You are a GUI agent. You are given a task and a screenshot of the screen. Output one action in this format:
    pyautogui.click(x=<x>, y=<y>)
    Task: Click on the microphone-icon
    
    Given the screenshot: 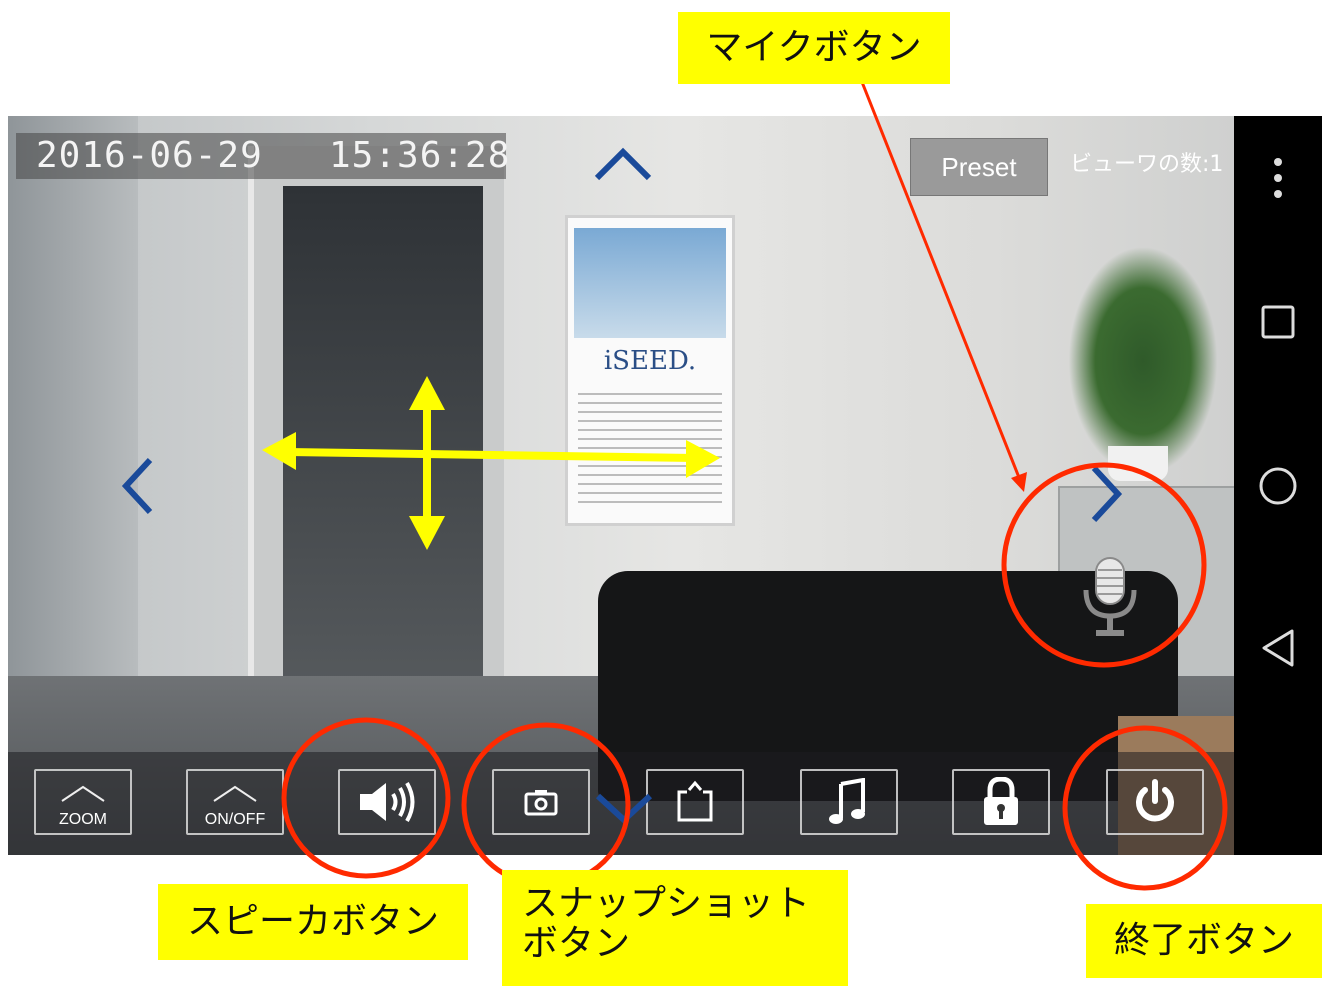 What is the action you would take?
    pyautogui.click(x=1110, y=597)
    